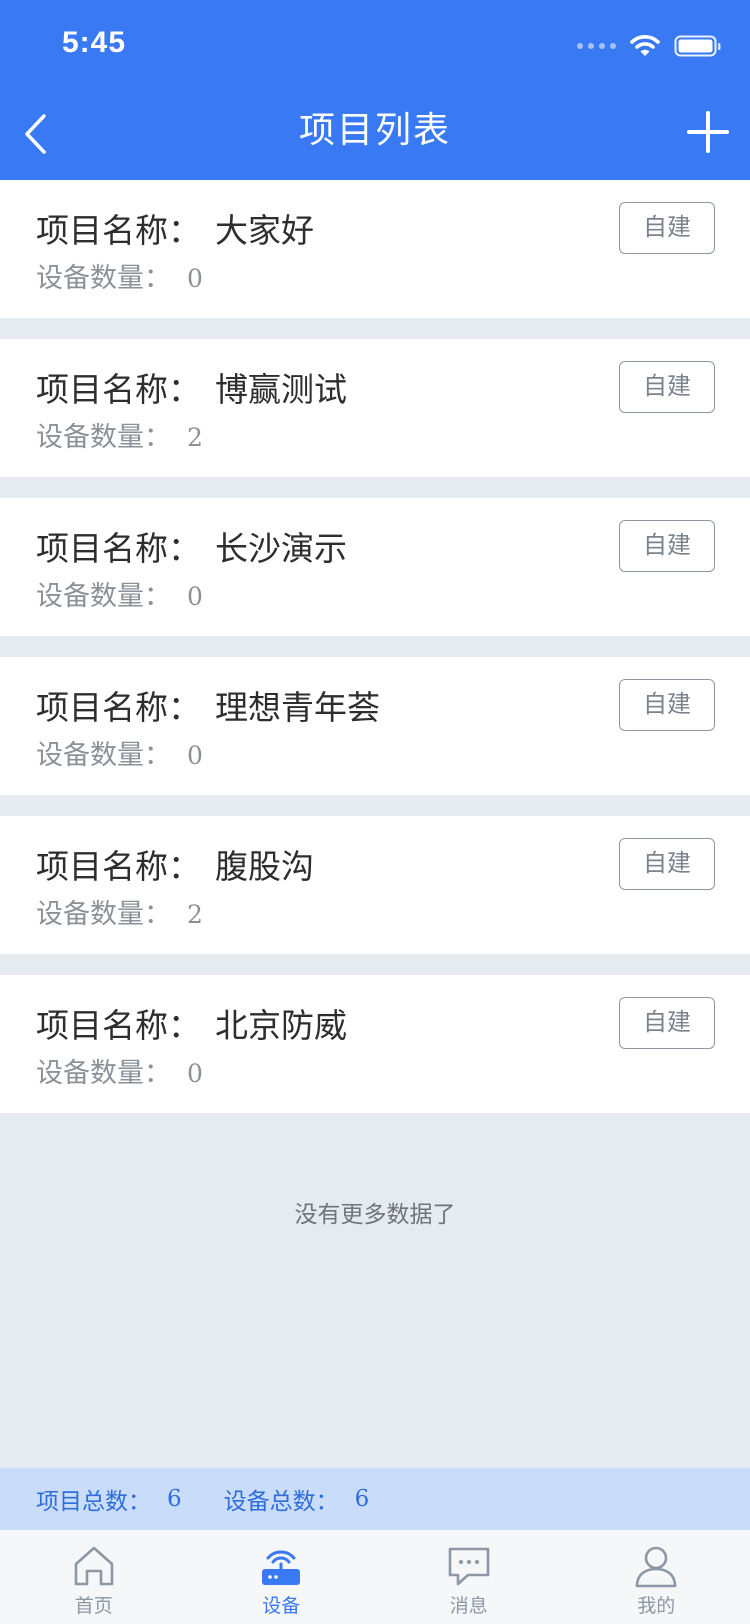  What do you see at coordinates (375, 408) in the screenshot?
I see `project-card: 项目名称： 博赢测试设备数量： 2 自建` at bounding box center [375, 408].